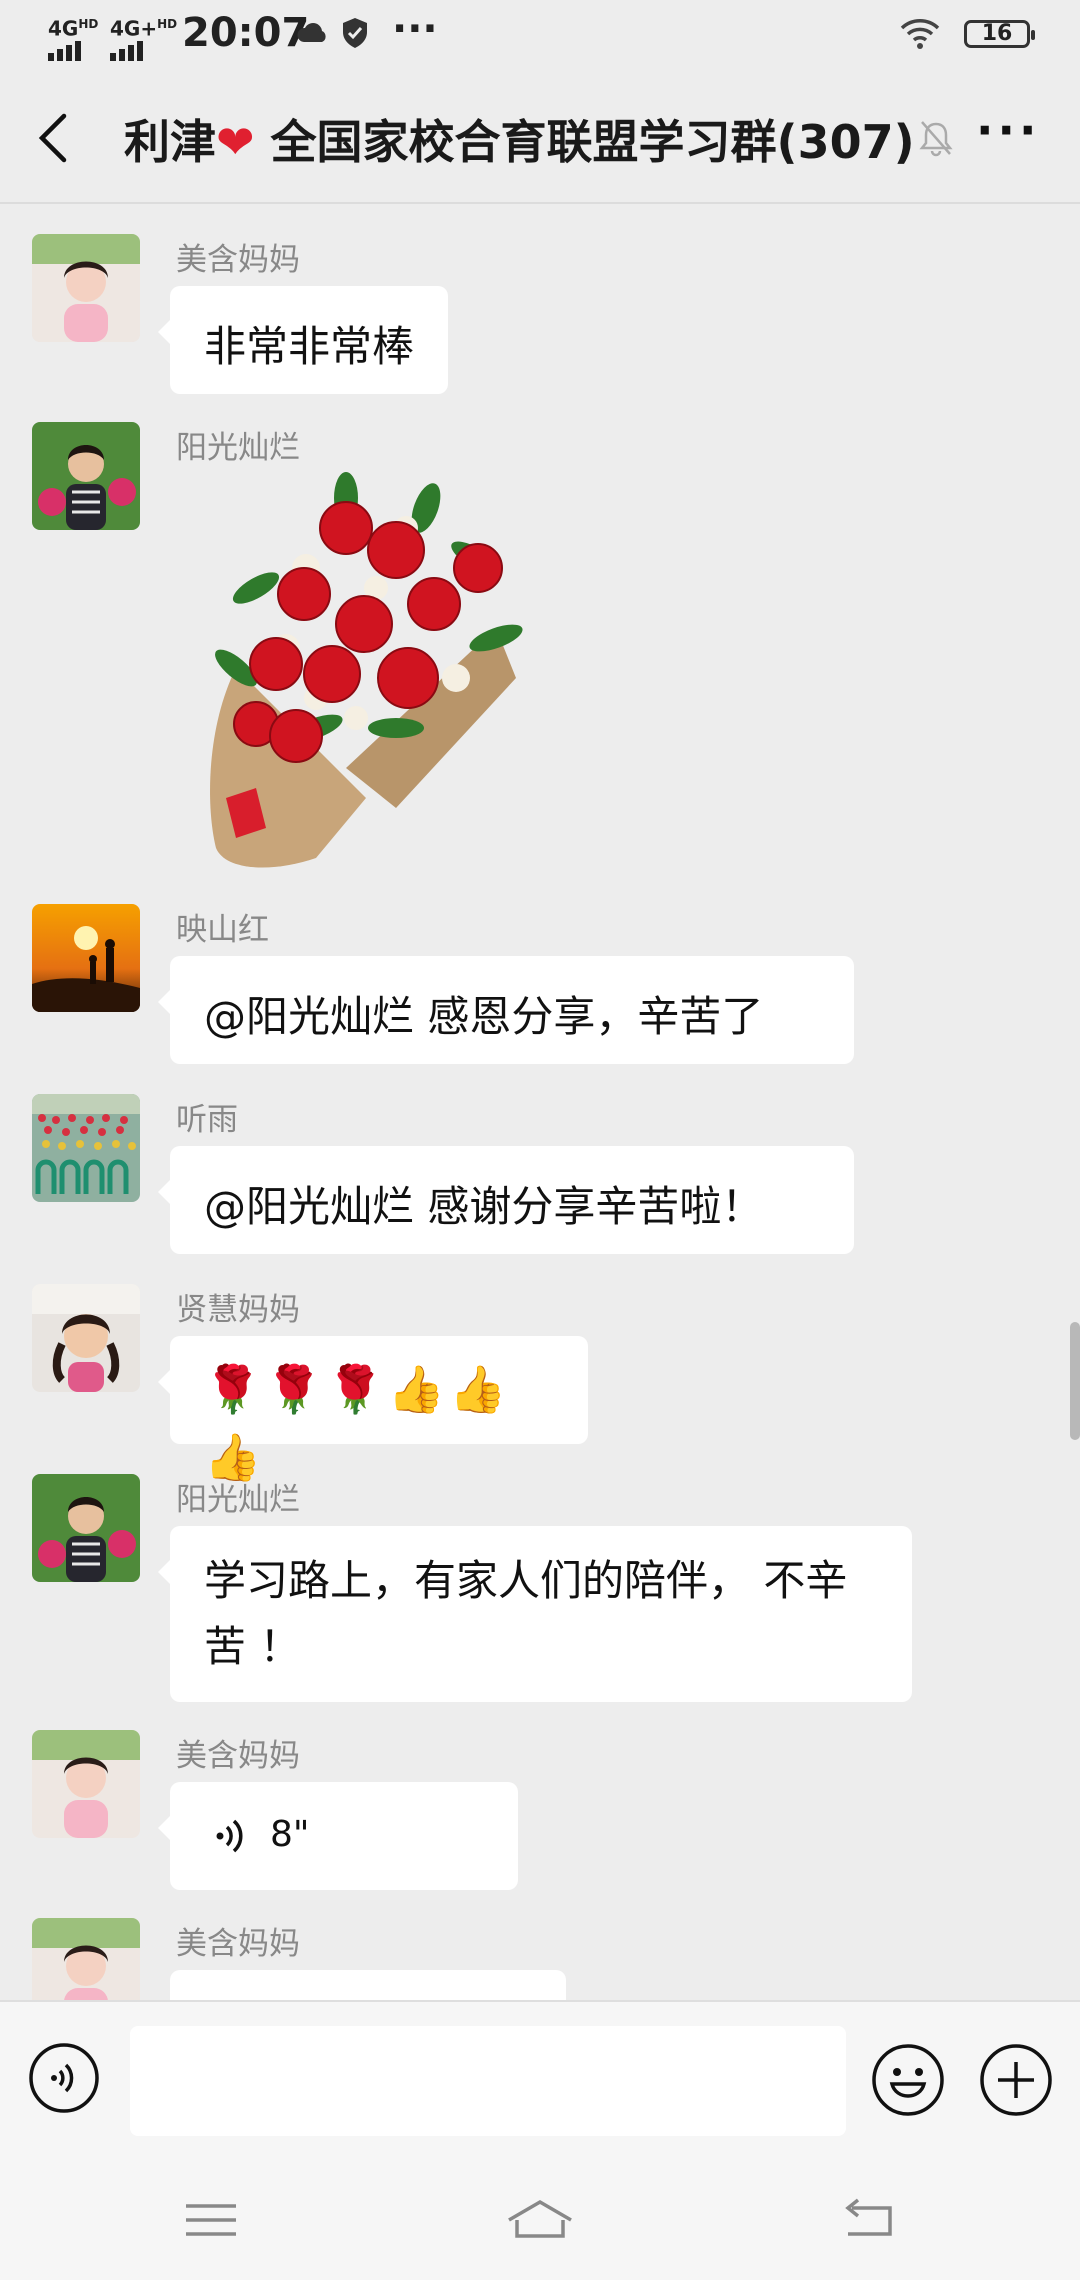 The width and height of the screenshot is (1080, 2280). Describe the element at coordinates (88, 24) in the screenshot. I see `network-sup-1: HD` at that location.